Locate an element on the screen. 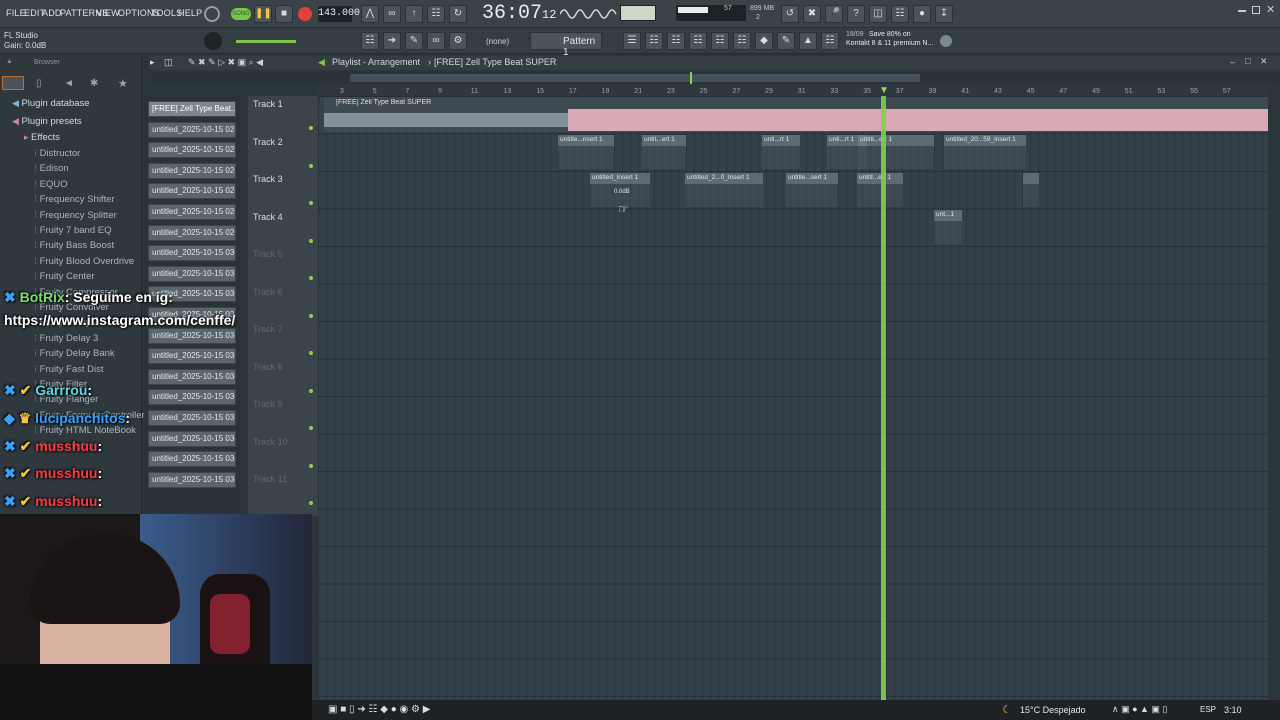 Image resolution: width=1280 pixels, height=720 pixels. track-name: Track 2 is located at coordinates (268, 142).